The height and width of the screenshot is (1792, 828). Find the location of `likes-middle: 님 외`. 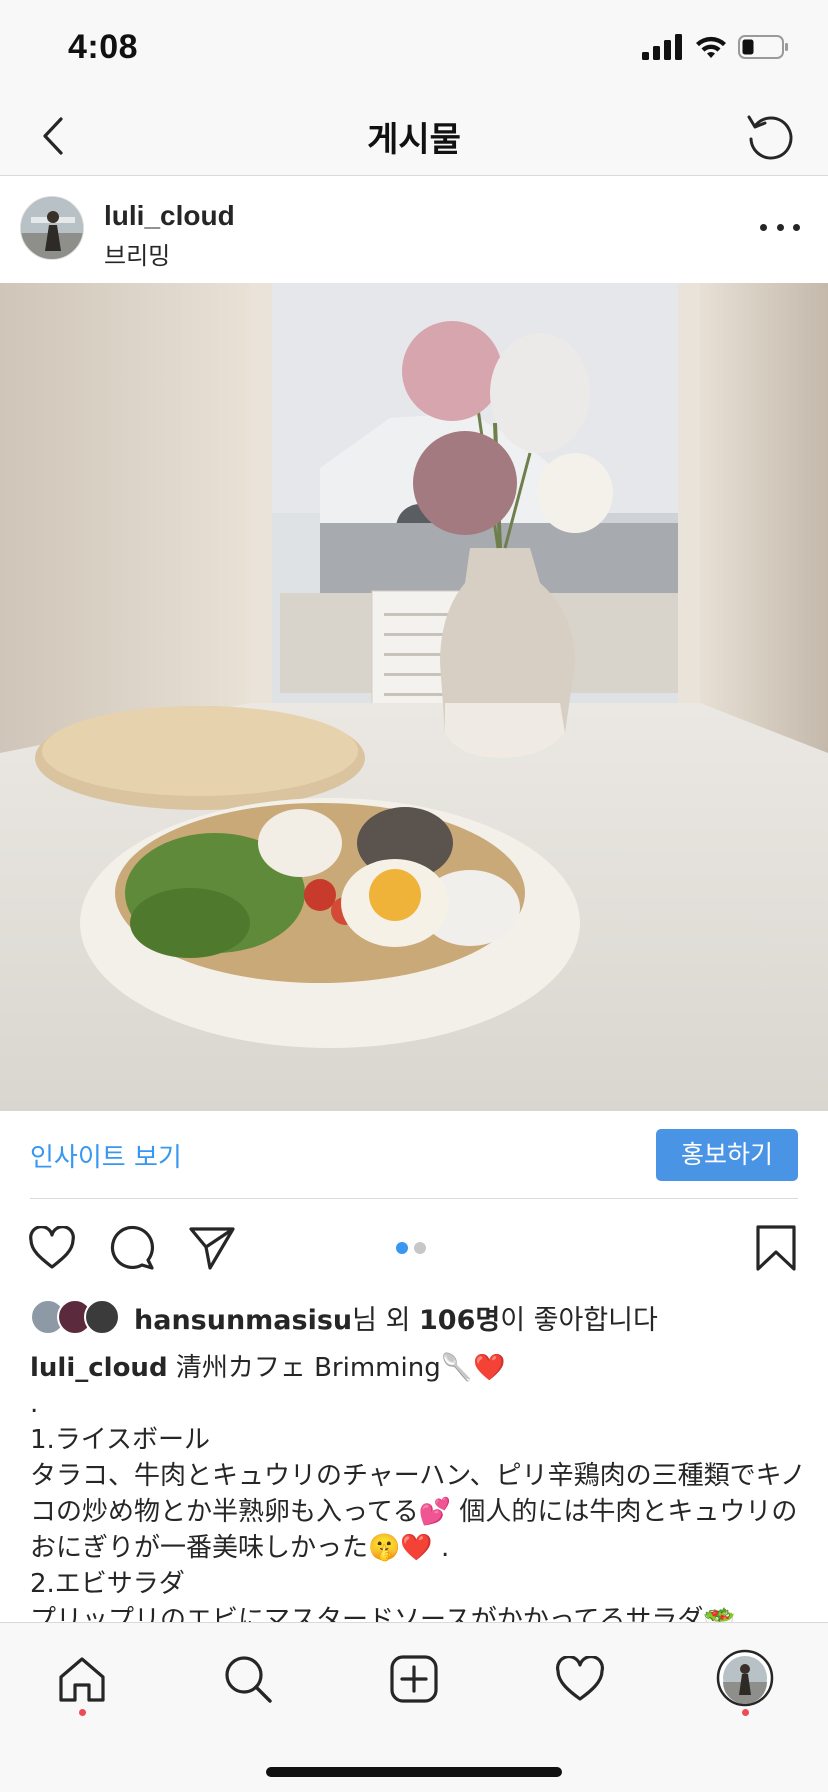

likes-middle: 님 외 is located at coordinates (386, 1320).